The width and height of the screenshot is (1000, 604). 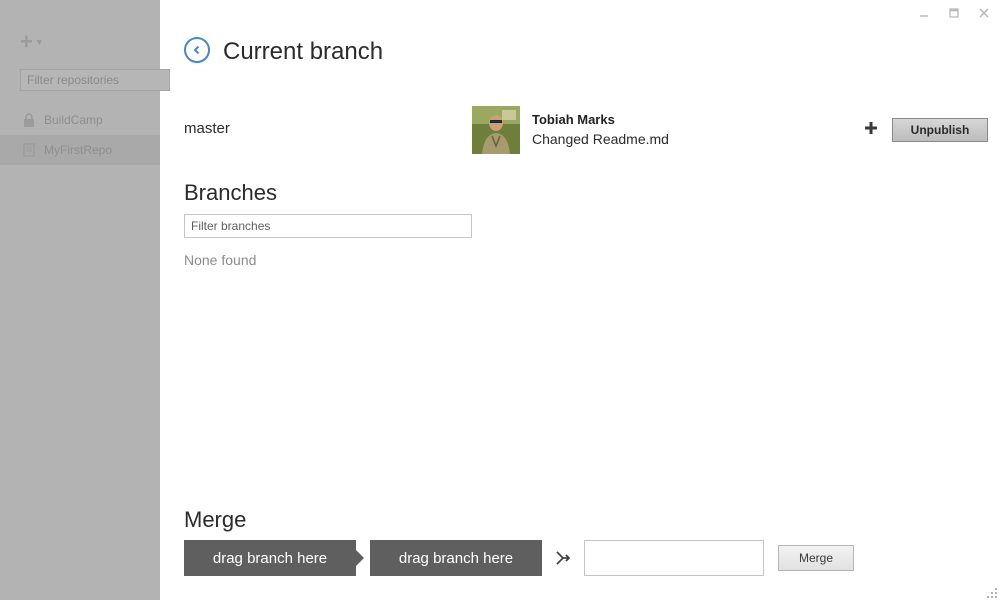 I want to click on maximize-icon, so click(x=954, y=13).